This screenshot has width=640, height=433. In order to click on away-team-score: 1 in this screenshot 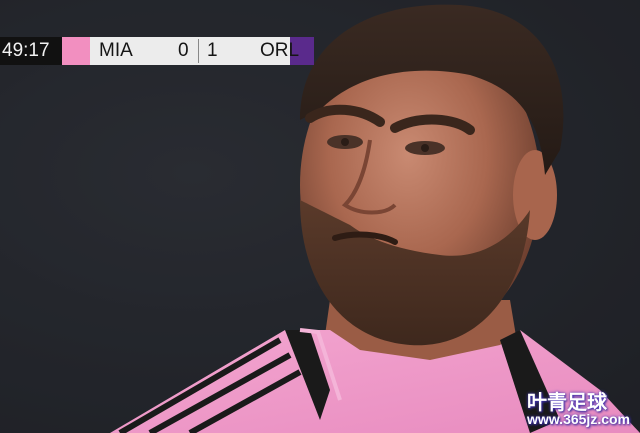, I will do `click(212, 50)`.